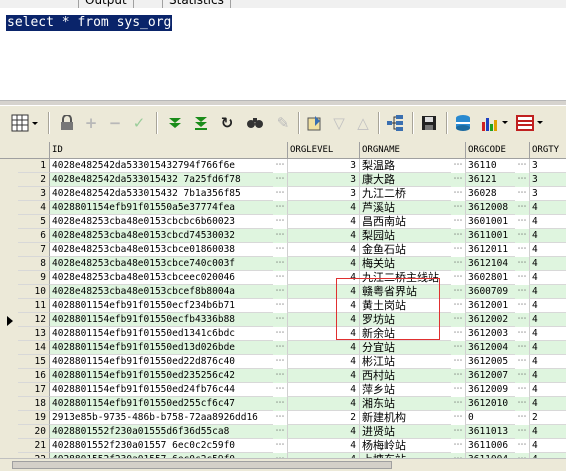 This screenshot has width=566, height=471. Describe the element at coordinates (548, 180) in the screenshot. I see `cell-type: 3` at that location.